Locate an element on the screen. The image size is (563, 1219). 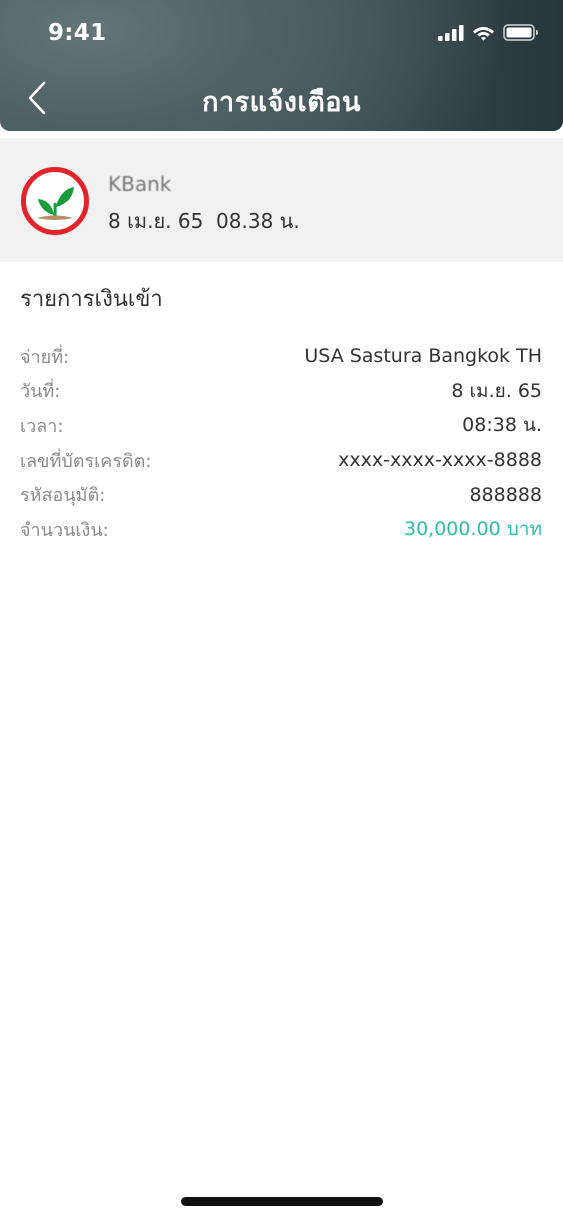
nav-bar: การแจ้งเตือน is located at coordinates (281, 98).